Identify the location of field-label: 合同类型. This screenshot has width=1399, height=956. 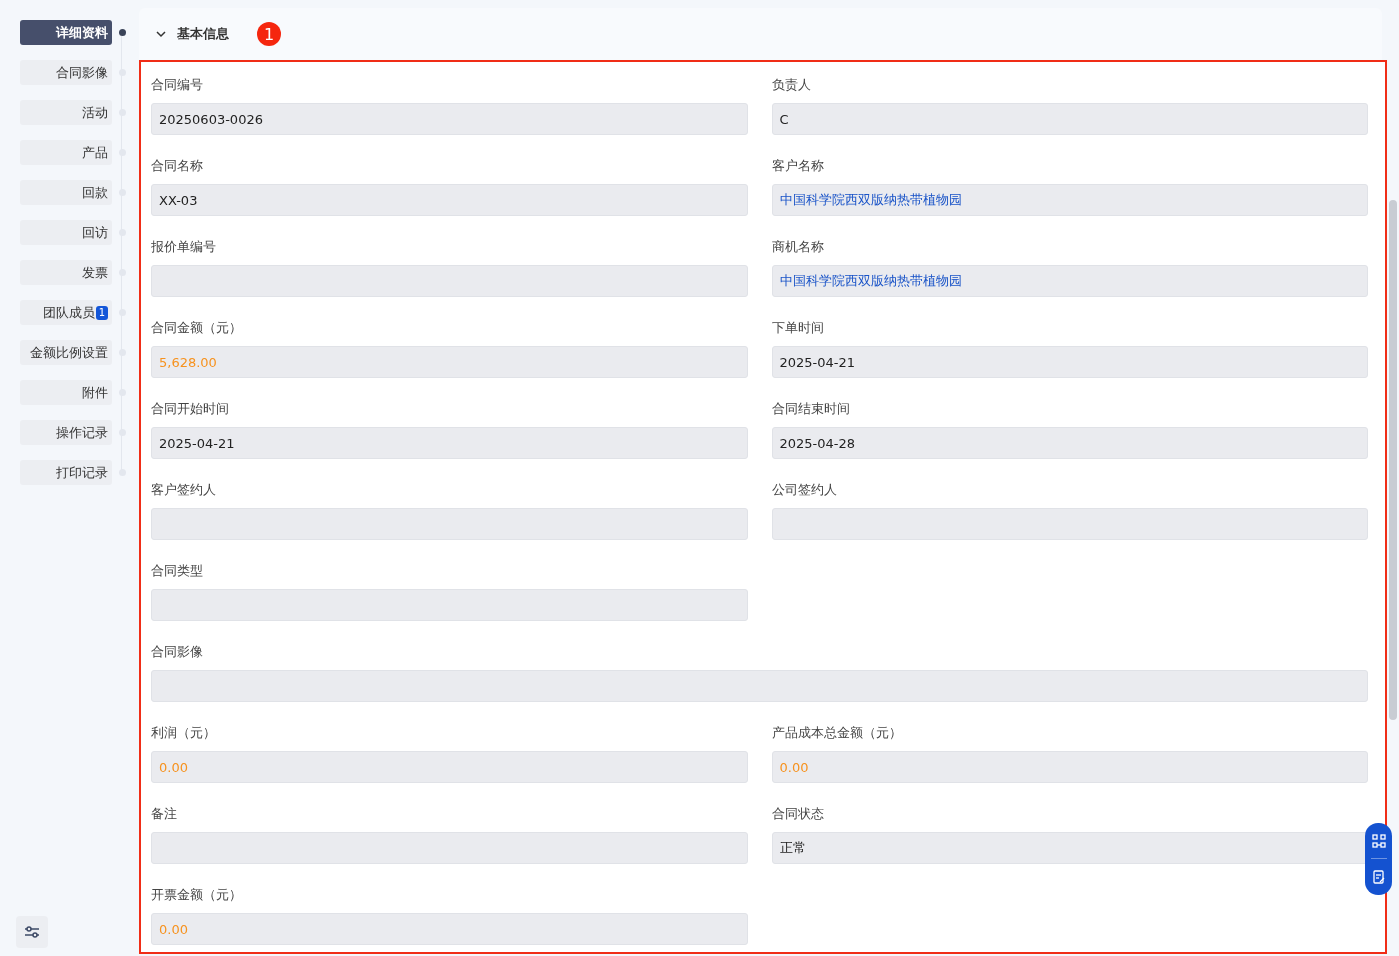
(177, 570).